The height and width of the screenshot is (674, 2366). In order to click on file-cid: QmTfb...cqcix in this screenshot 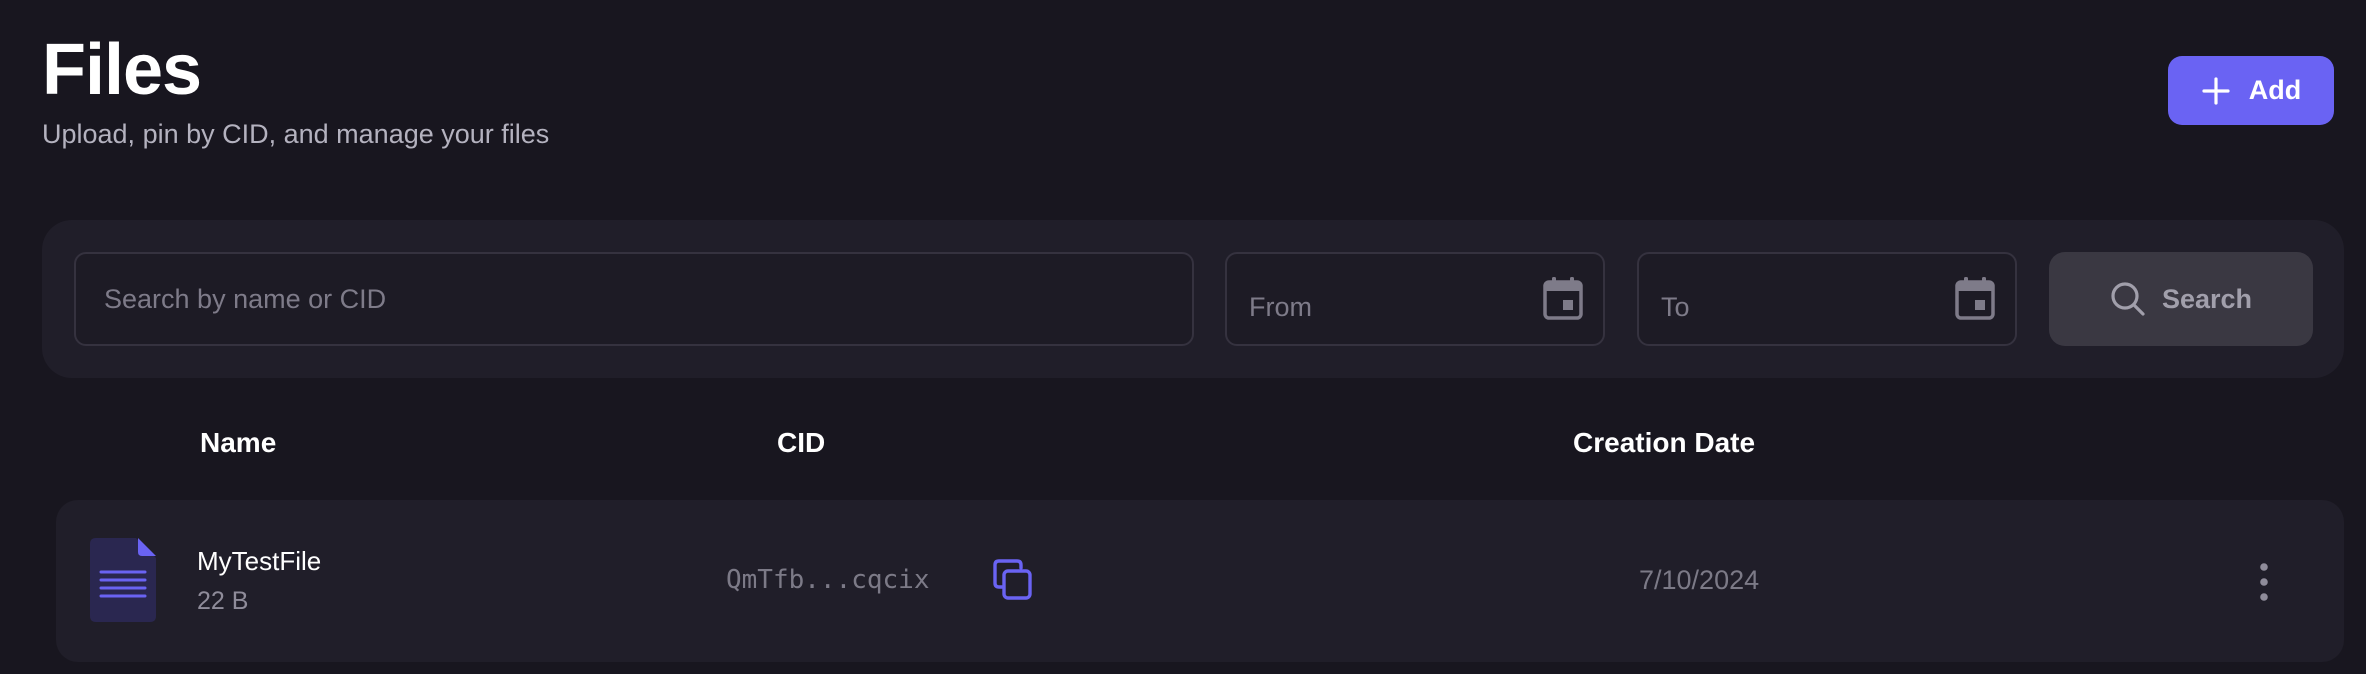, I will do `click(828, 580)`.